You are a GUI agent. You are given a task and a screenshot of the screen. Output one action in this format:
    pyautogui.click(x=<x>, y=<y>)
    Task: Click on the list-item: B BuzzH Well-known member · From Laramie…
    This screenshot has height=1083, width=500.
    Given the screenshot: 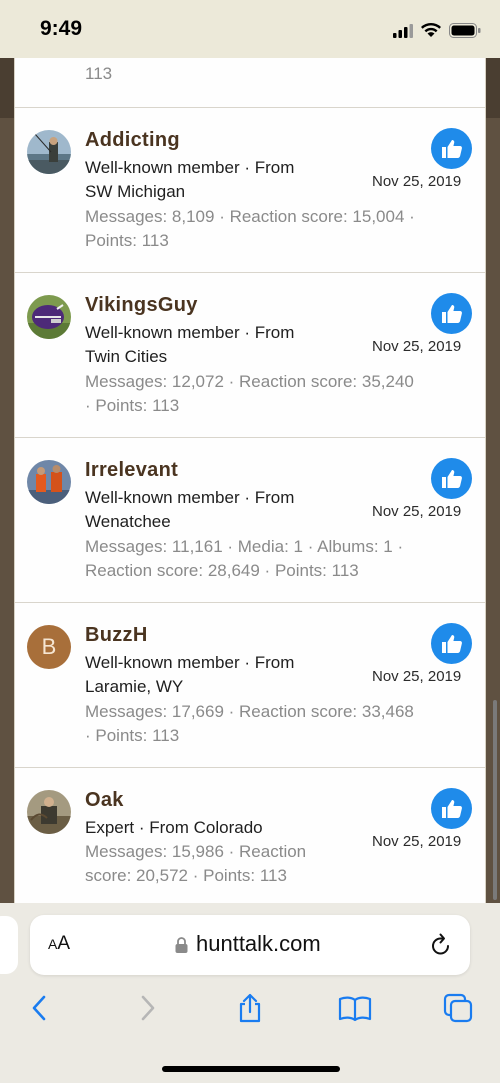 What is the action you would take?
    pyautogui.click(x=250, y=685)
    